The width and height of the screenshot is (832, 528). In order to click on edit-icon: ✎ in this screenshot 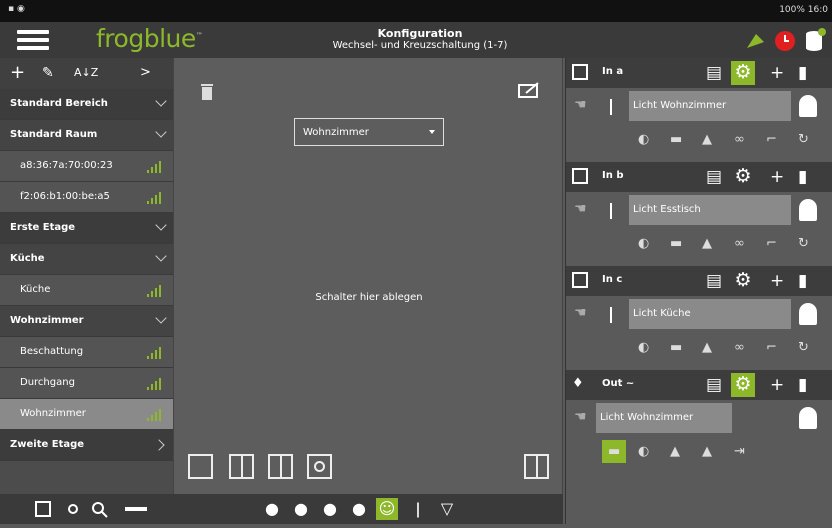, I will do `click(48, 73)`.